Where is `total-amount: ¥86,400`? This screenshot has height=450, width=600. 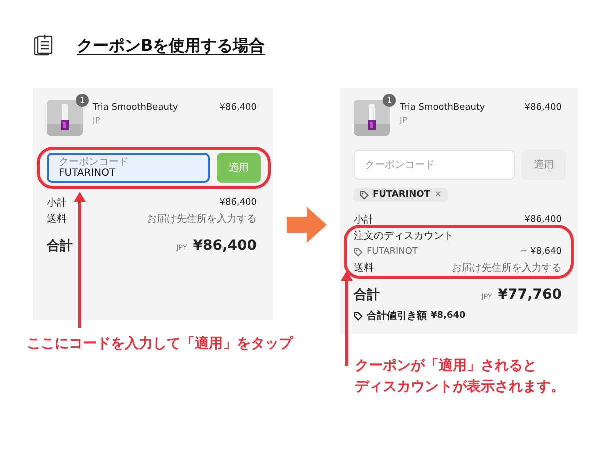
total-amount: ¥86,400 is located at coordinates (225, 246).